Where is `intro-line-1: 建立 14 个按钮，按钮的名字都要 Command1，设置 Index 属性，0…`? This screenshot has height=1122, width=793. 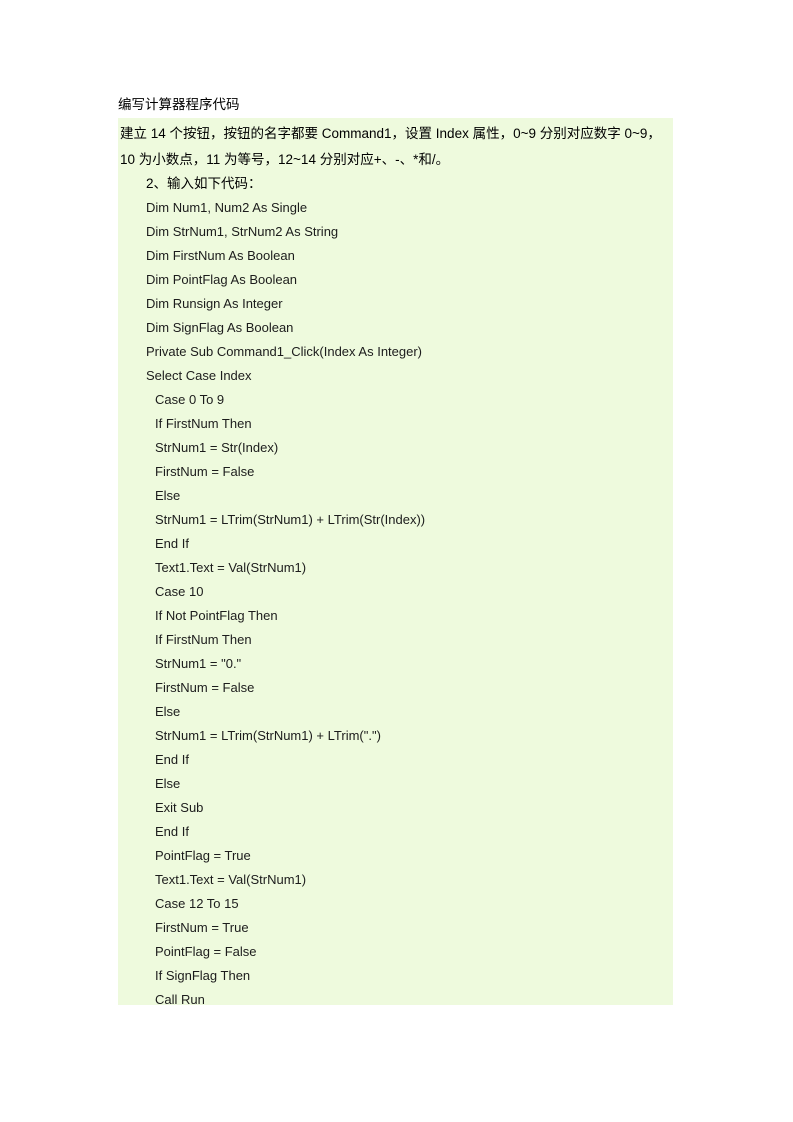 intro-line-1: 建立 14 个按钮，按钮的名字都要 Command1，设置 Index 属性，0… is located at coordinates (390, 133).